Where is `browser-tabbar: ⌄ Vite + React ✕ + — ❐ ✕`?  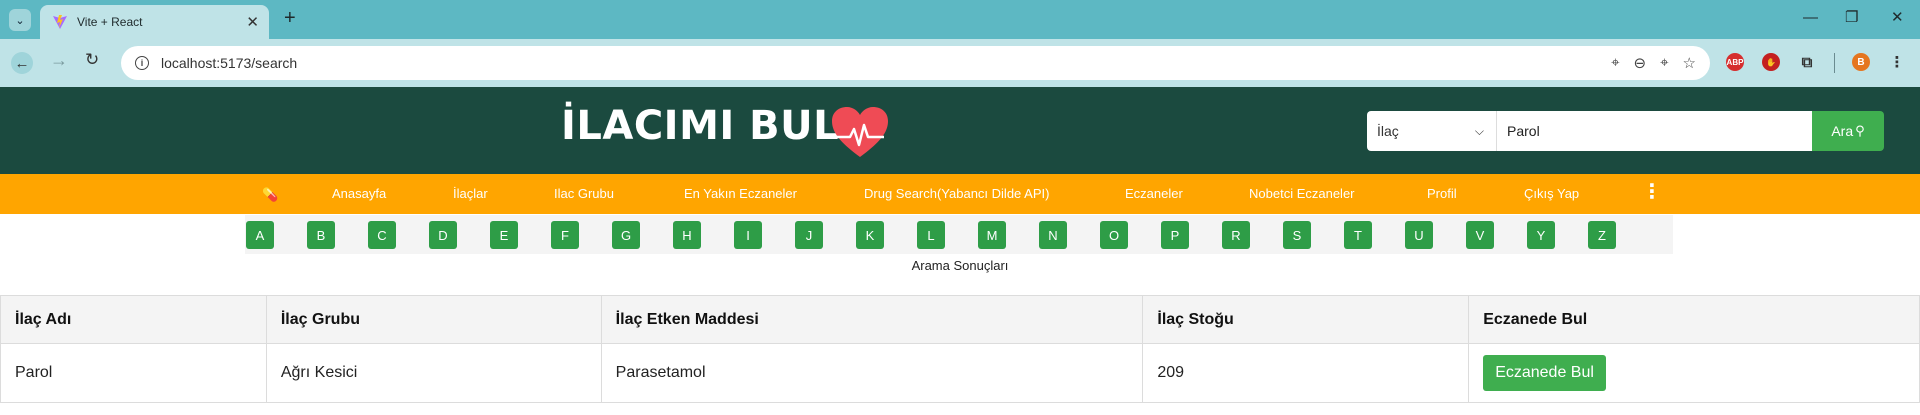 browser-tabbar: ⌄ Vite + React ✕ + — ❐ ✕ is located at coordinates (960, 19).